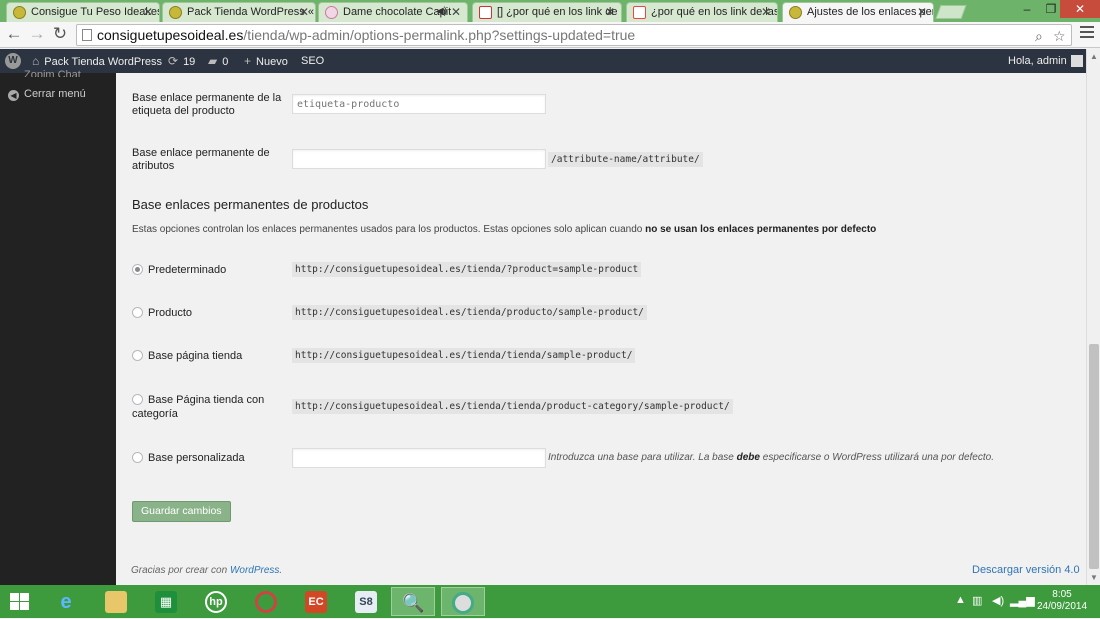  I want to click on attribute-base-input, so click(419, 159).